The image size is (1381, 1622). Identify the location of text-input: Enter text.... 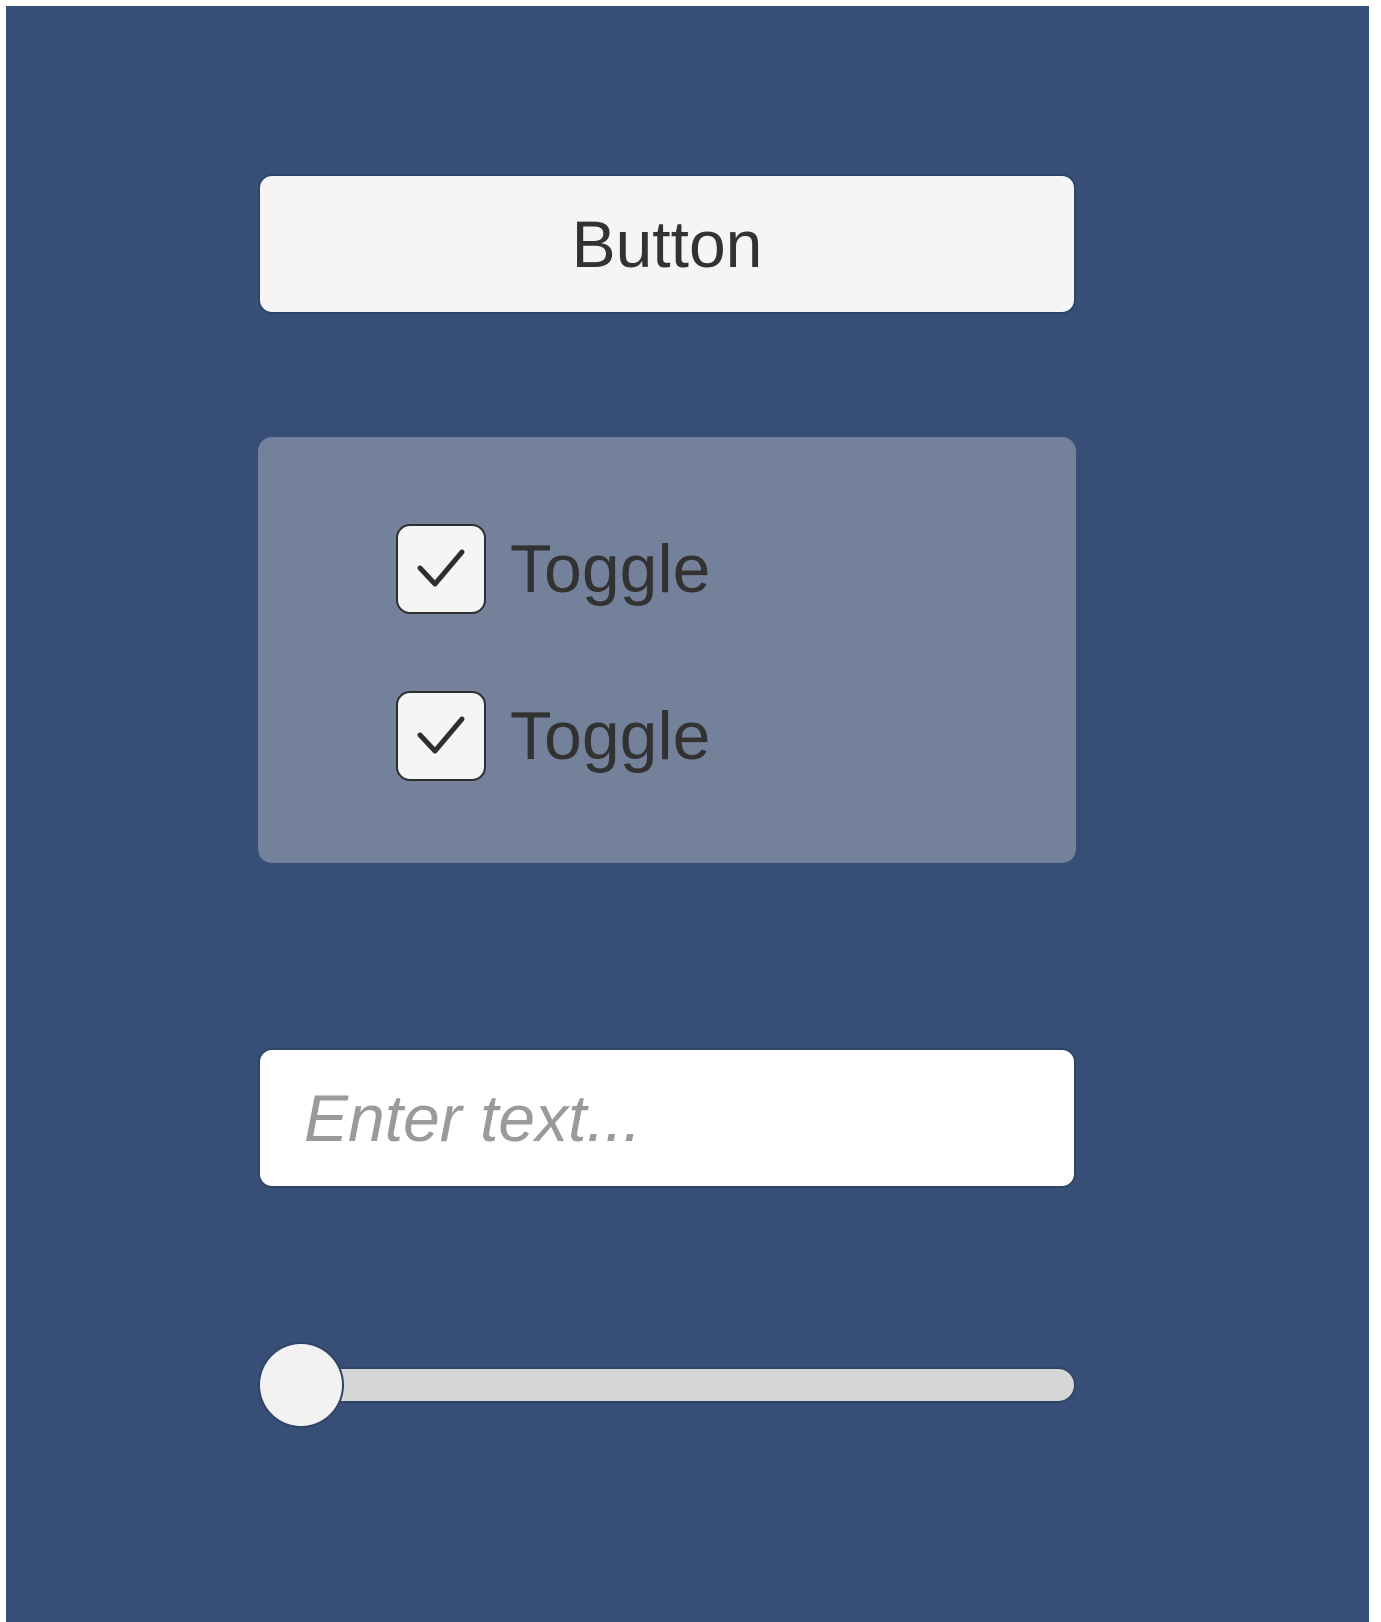
(667, 1118).